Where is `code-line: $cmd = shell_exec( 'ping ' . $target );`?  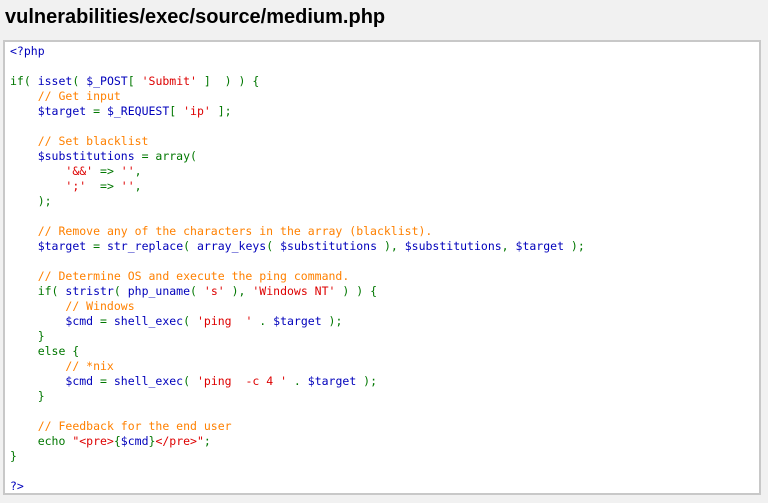 code-line: $cmd = shell_exec( 'ping ' . $target ); is located at coordinates (297, 321).